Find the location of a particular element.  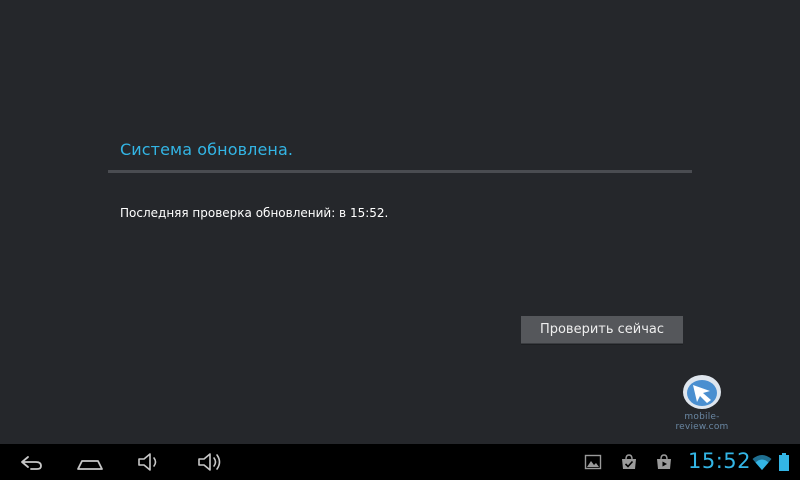

last-check-status: Последняя проверка обновлений: в 15:52. is located at coordinates (254, 213).